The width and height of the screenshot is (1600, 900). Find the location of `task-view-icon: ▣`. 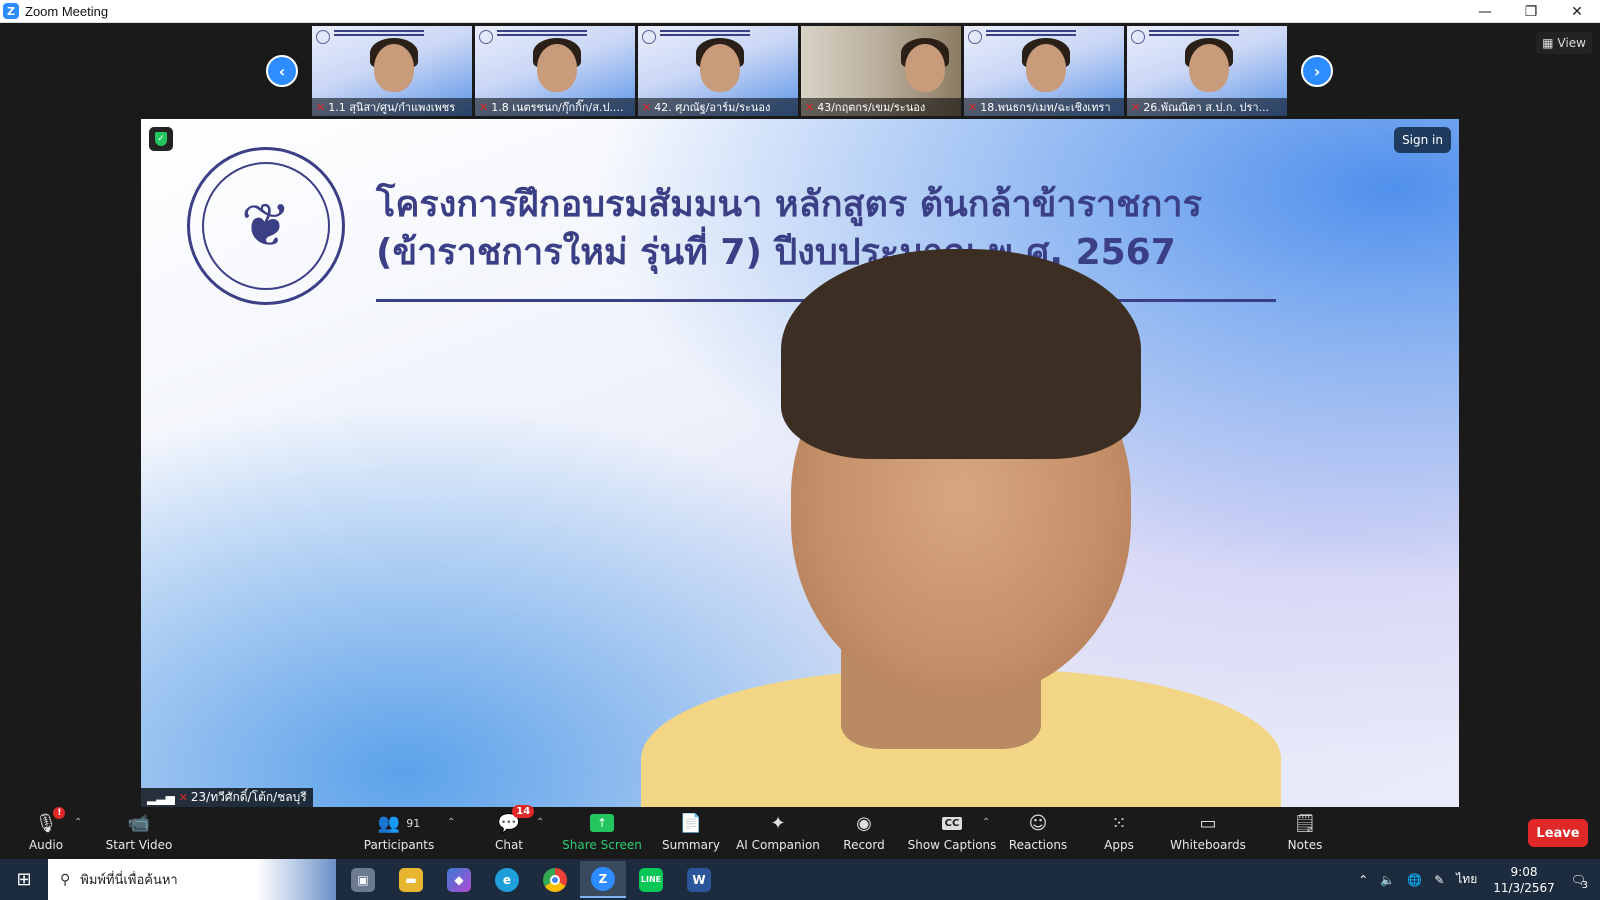

task-view-icon: ▣ is located at coordinates (363, 879).